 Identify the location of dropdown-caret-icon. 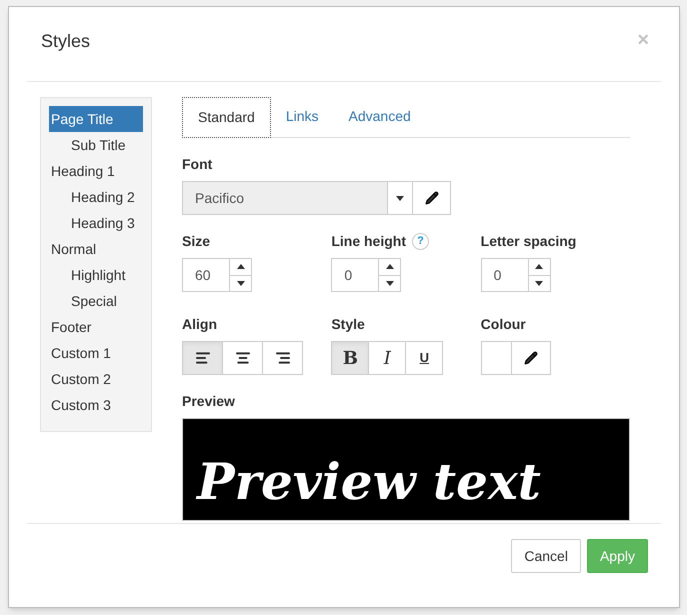
(400, 198).